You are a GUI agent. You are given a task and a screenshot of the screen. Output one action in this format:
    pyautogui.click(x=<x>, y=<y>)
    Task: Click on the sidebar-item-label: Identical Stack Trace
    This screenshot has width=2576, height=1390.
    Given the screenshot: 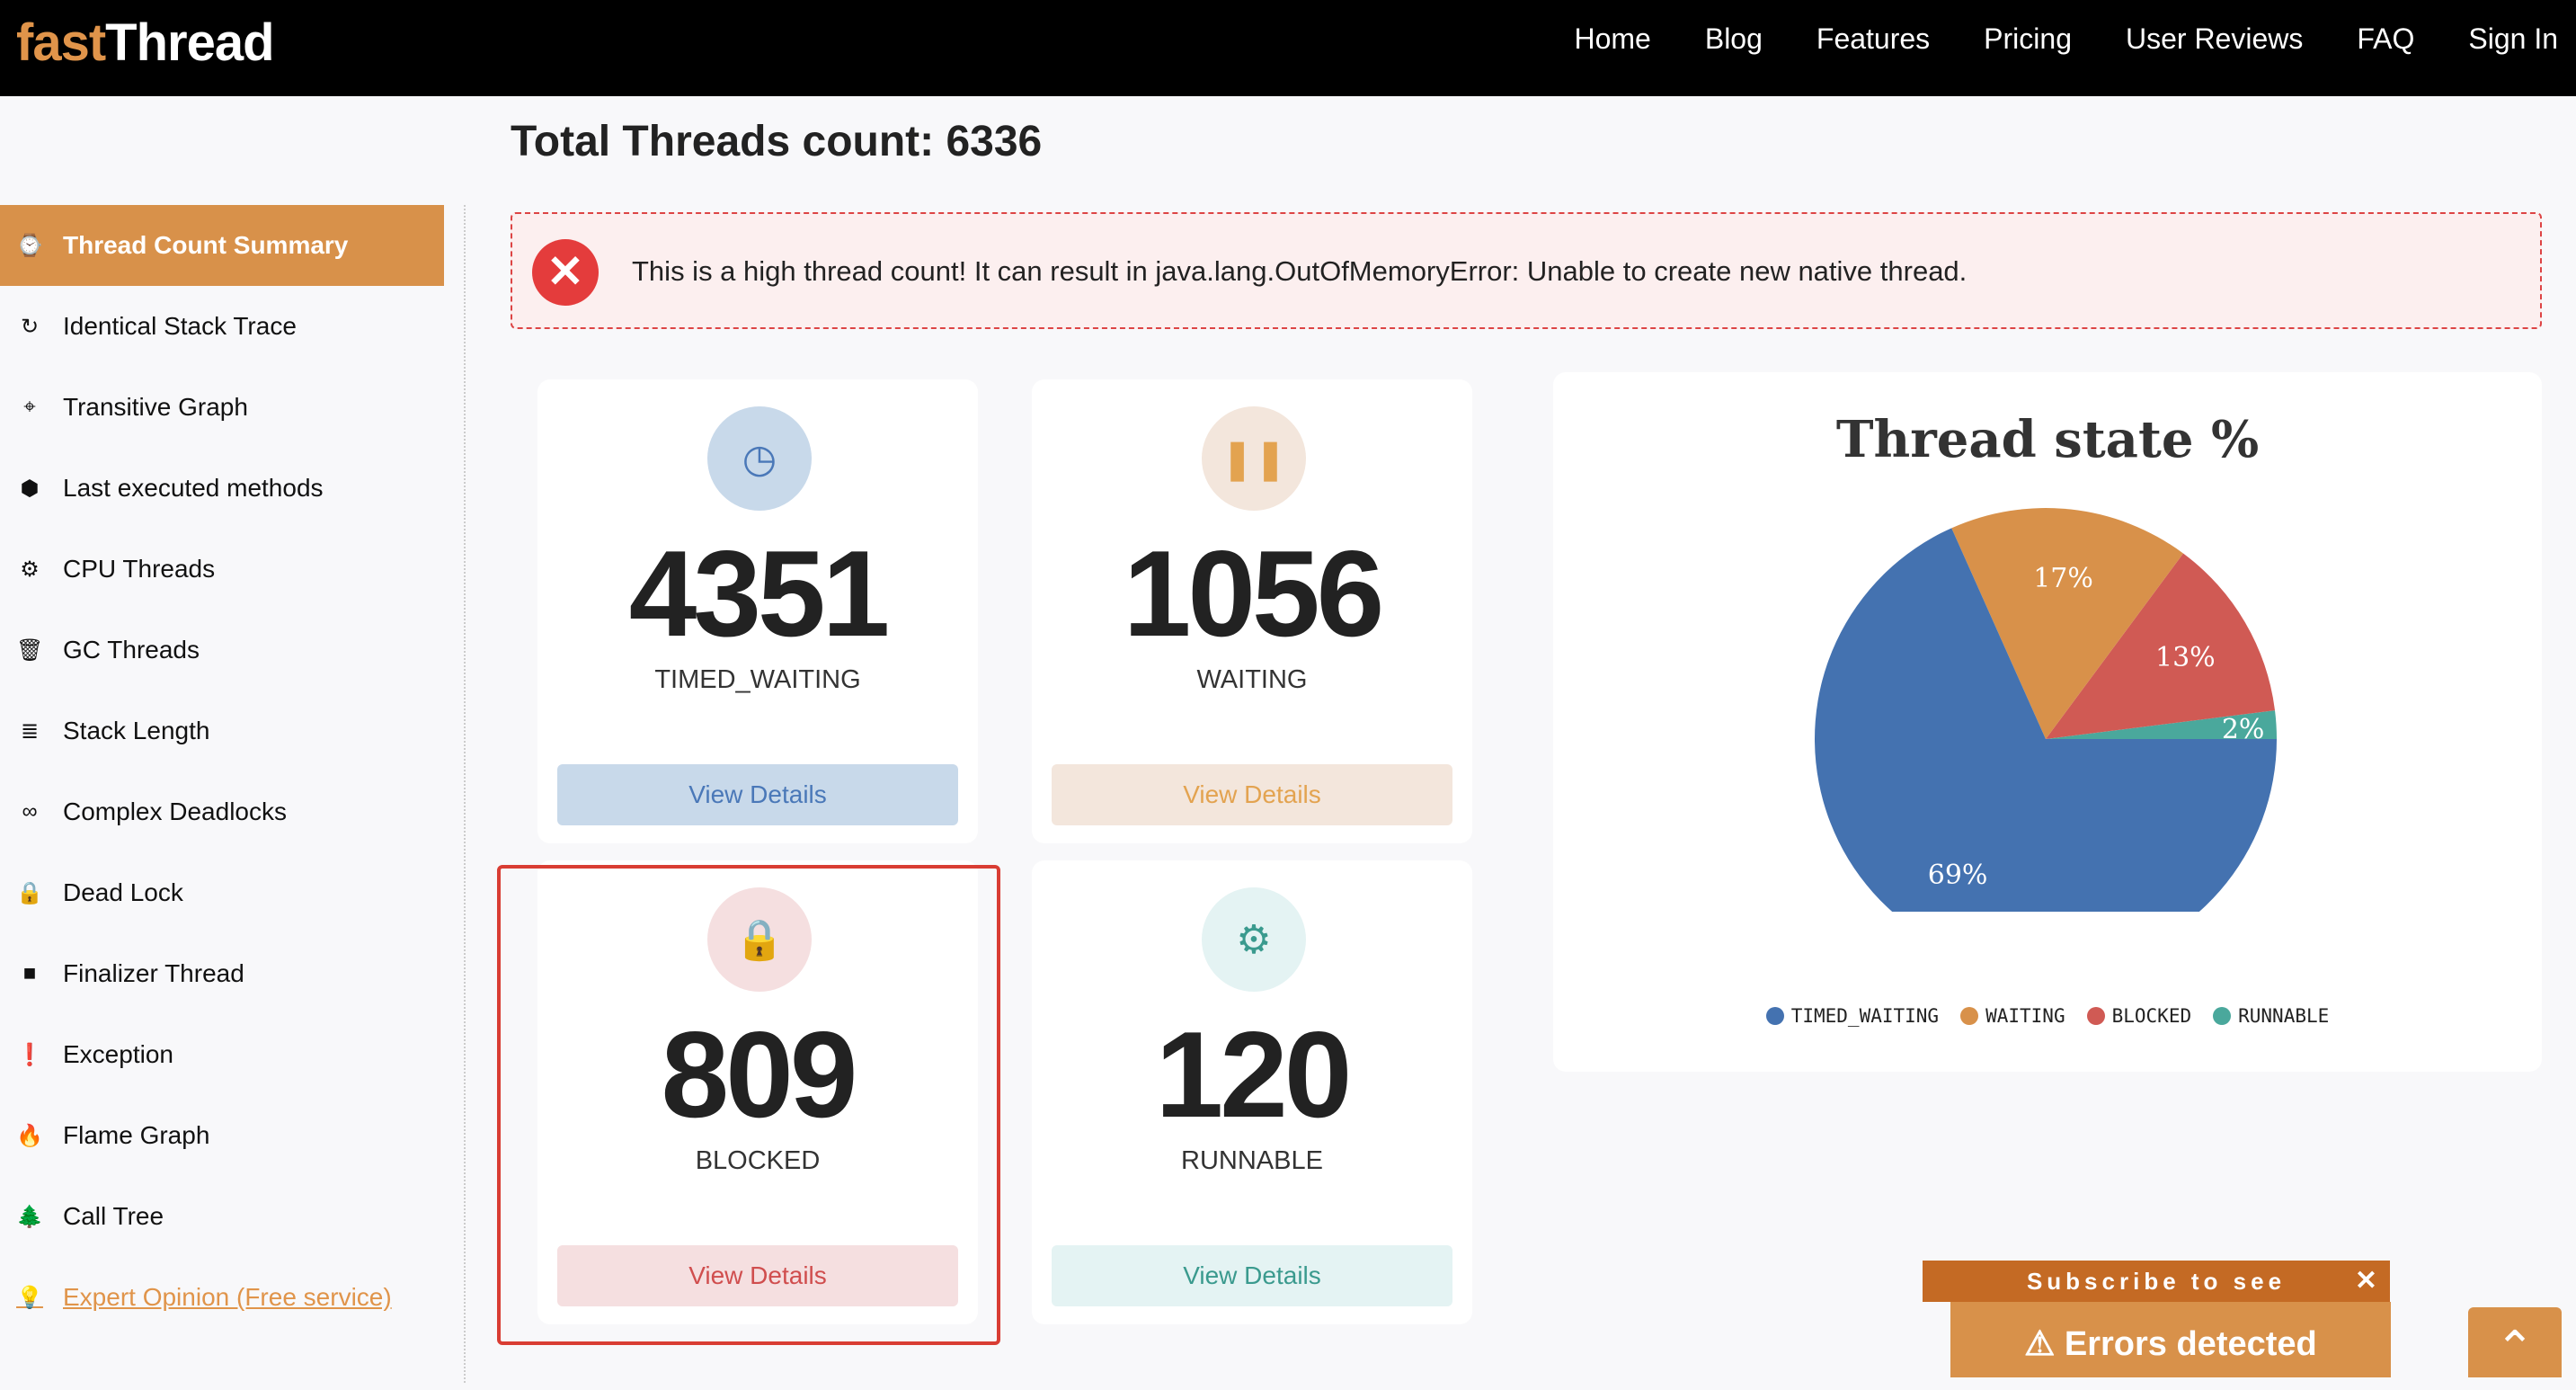 What is the action you would take?
    pyautogui.click(x=180, y=326)
    